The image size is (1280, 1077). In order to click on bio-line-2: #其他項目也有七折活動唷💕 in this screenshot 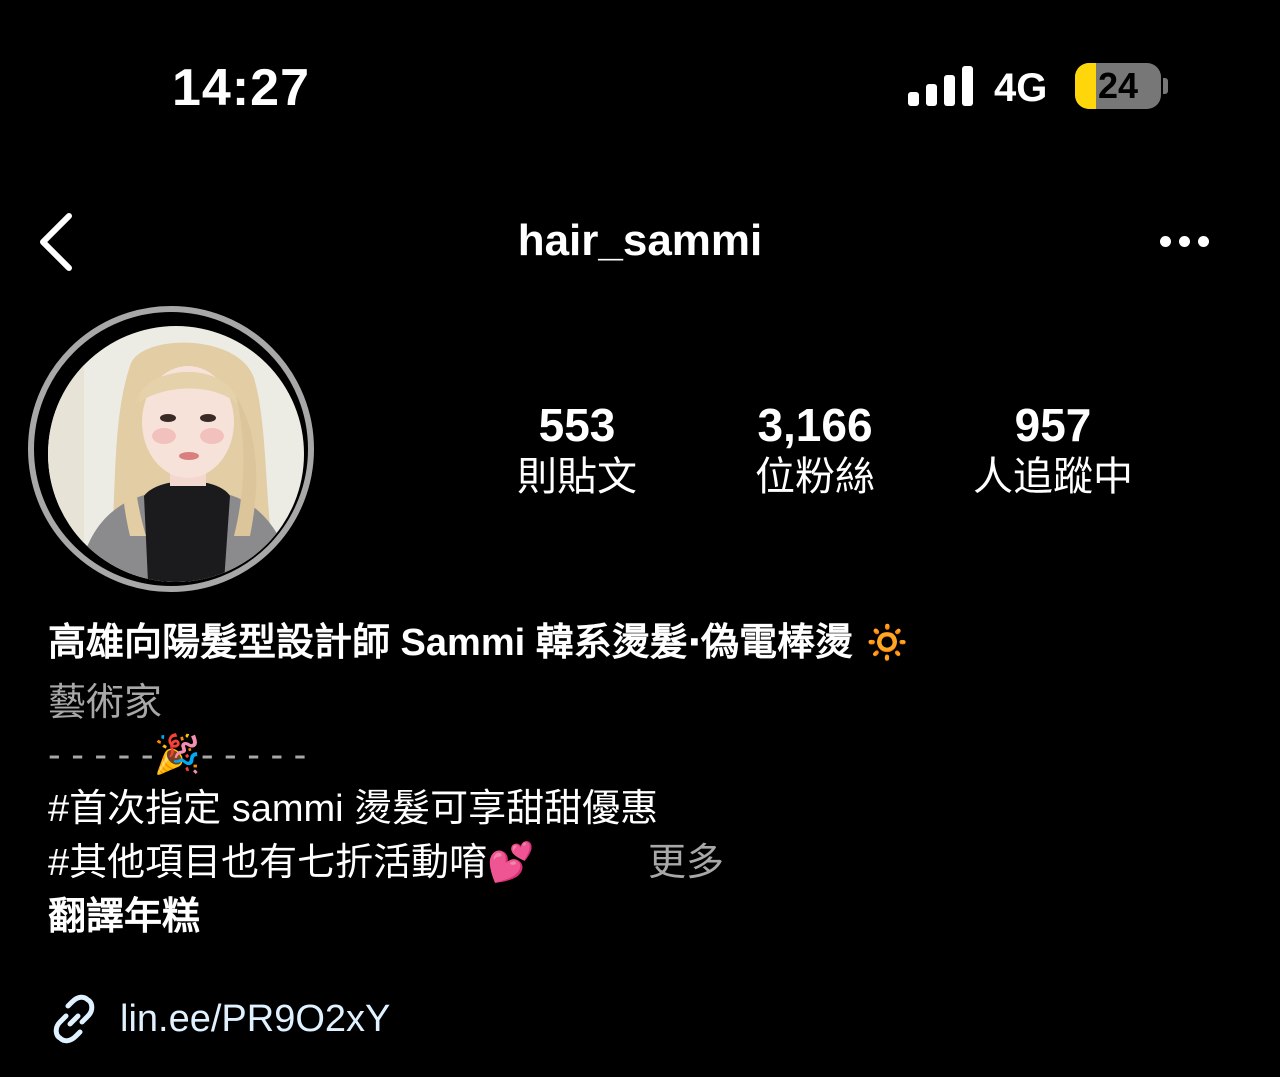, I will do `click(291, 863)`.